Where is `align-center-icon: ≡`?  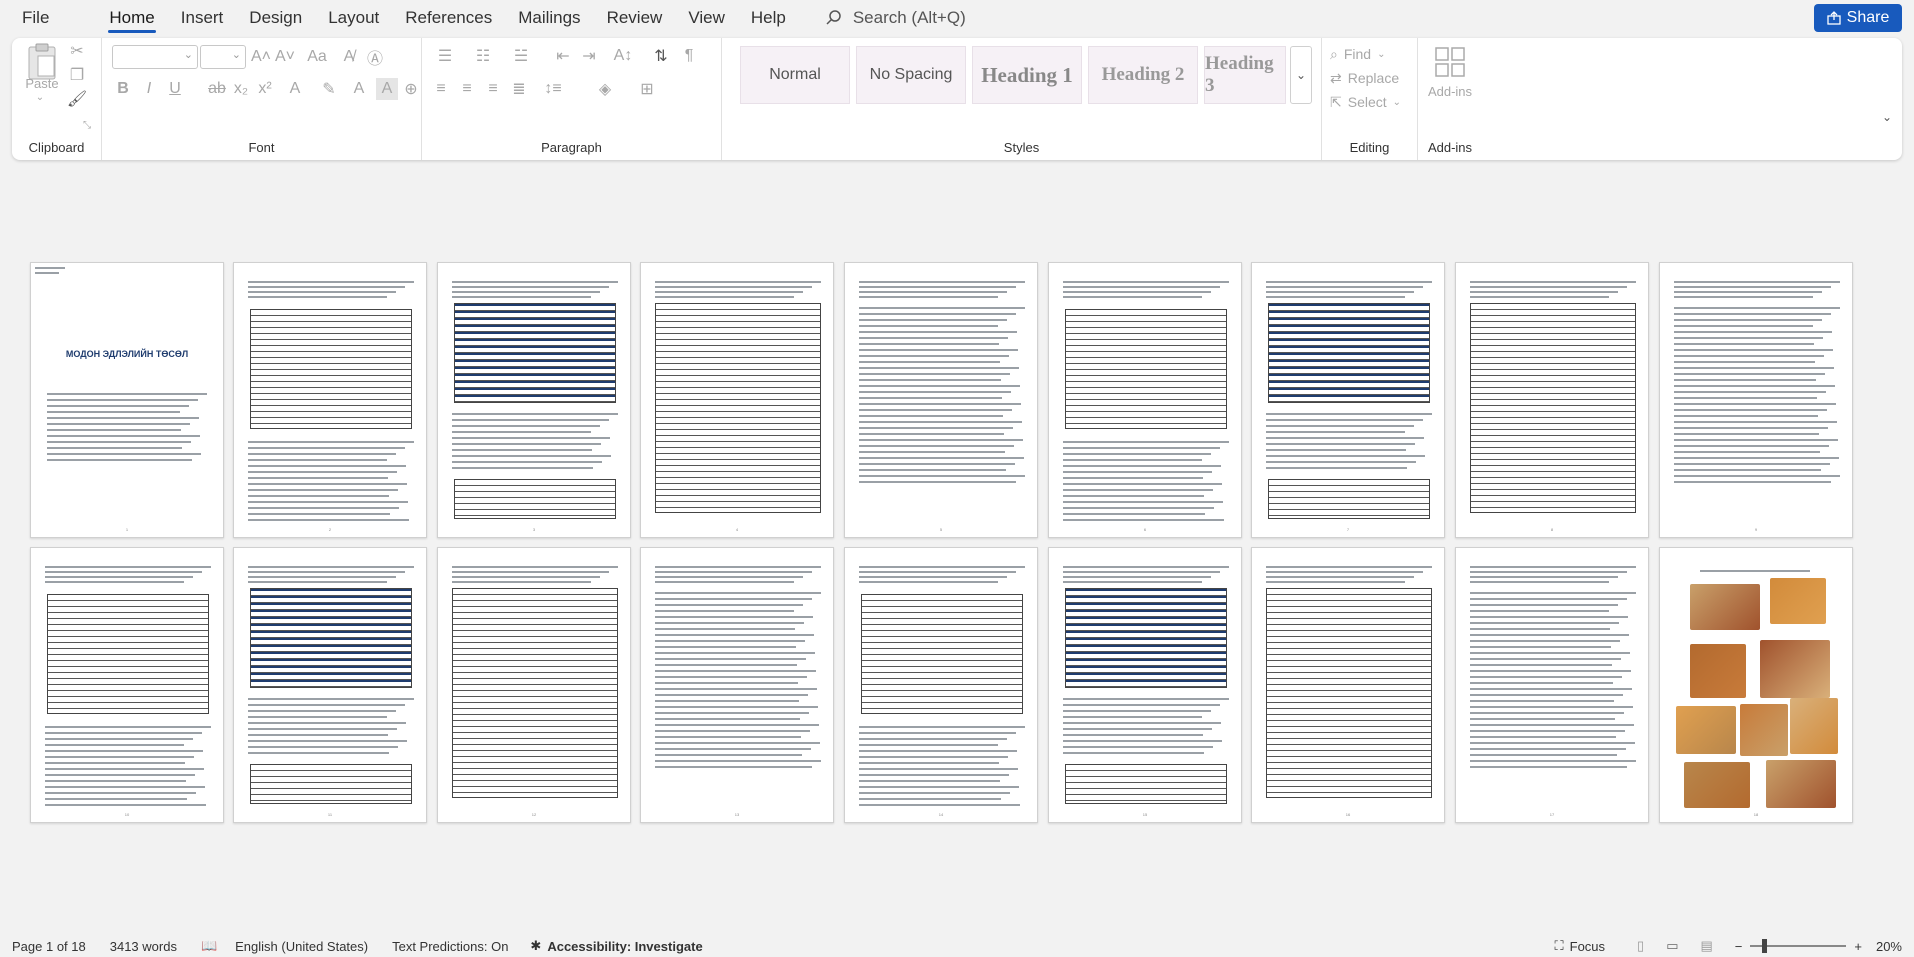 align-center-icon: ≡ is located at coordinates (467, 89).